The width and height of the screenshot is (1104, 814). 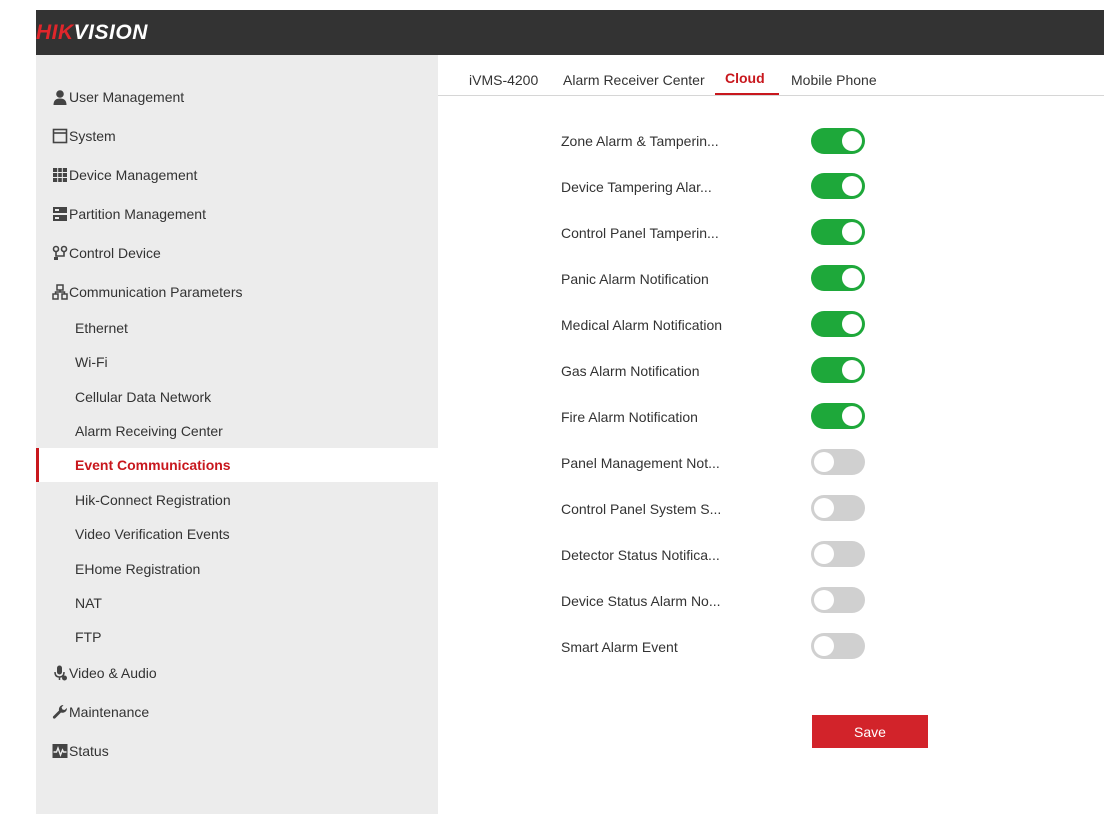 What do you see at coordinates (60, 214) in the screenshot?
I see `partition-icon` at bounding box center [60, 214].